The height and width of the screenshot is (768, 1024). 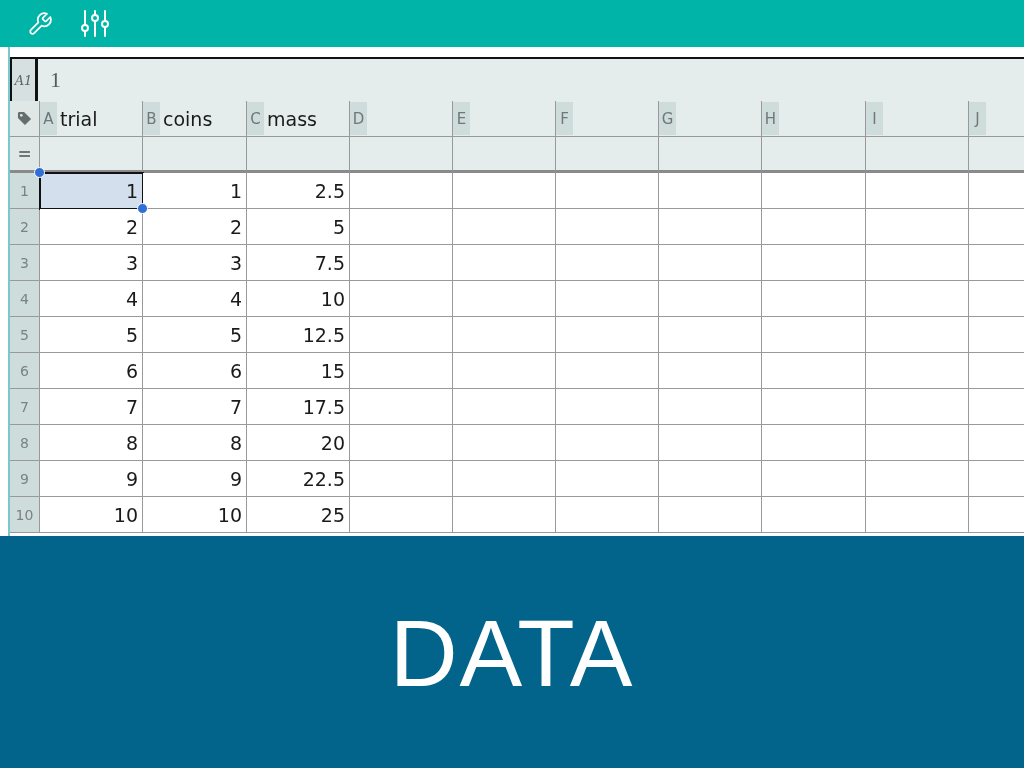 What do you see at coordinates (298, 479) in the screenshot?
I see `table-cell: 22.5` at bounding box center [298, 479].